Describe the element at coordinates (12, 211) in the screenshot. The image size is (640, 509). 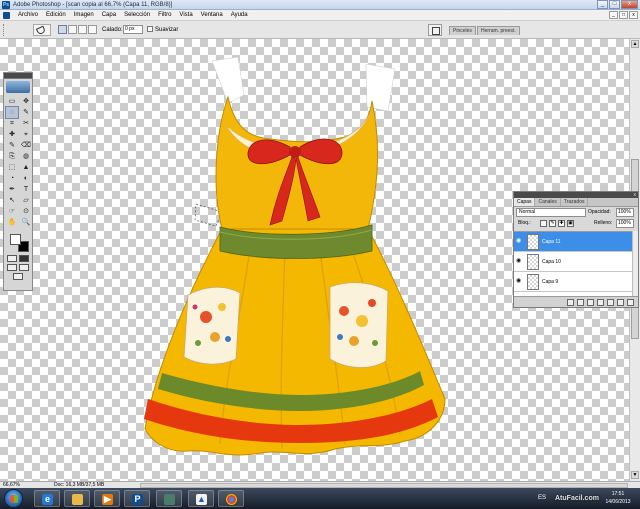
I see `notes-tool: ☞` at that location.